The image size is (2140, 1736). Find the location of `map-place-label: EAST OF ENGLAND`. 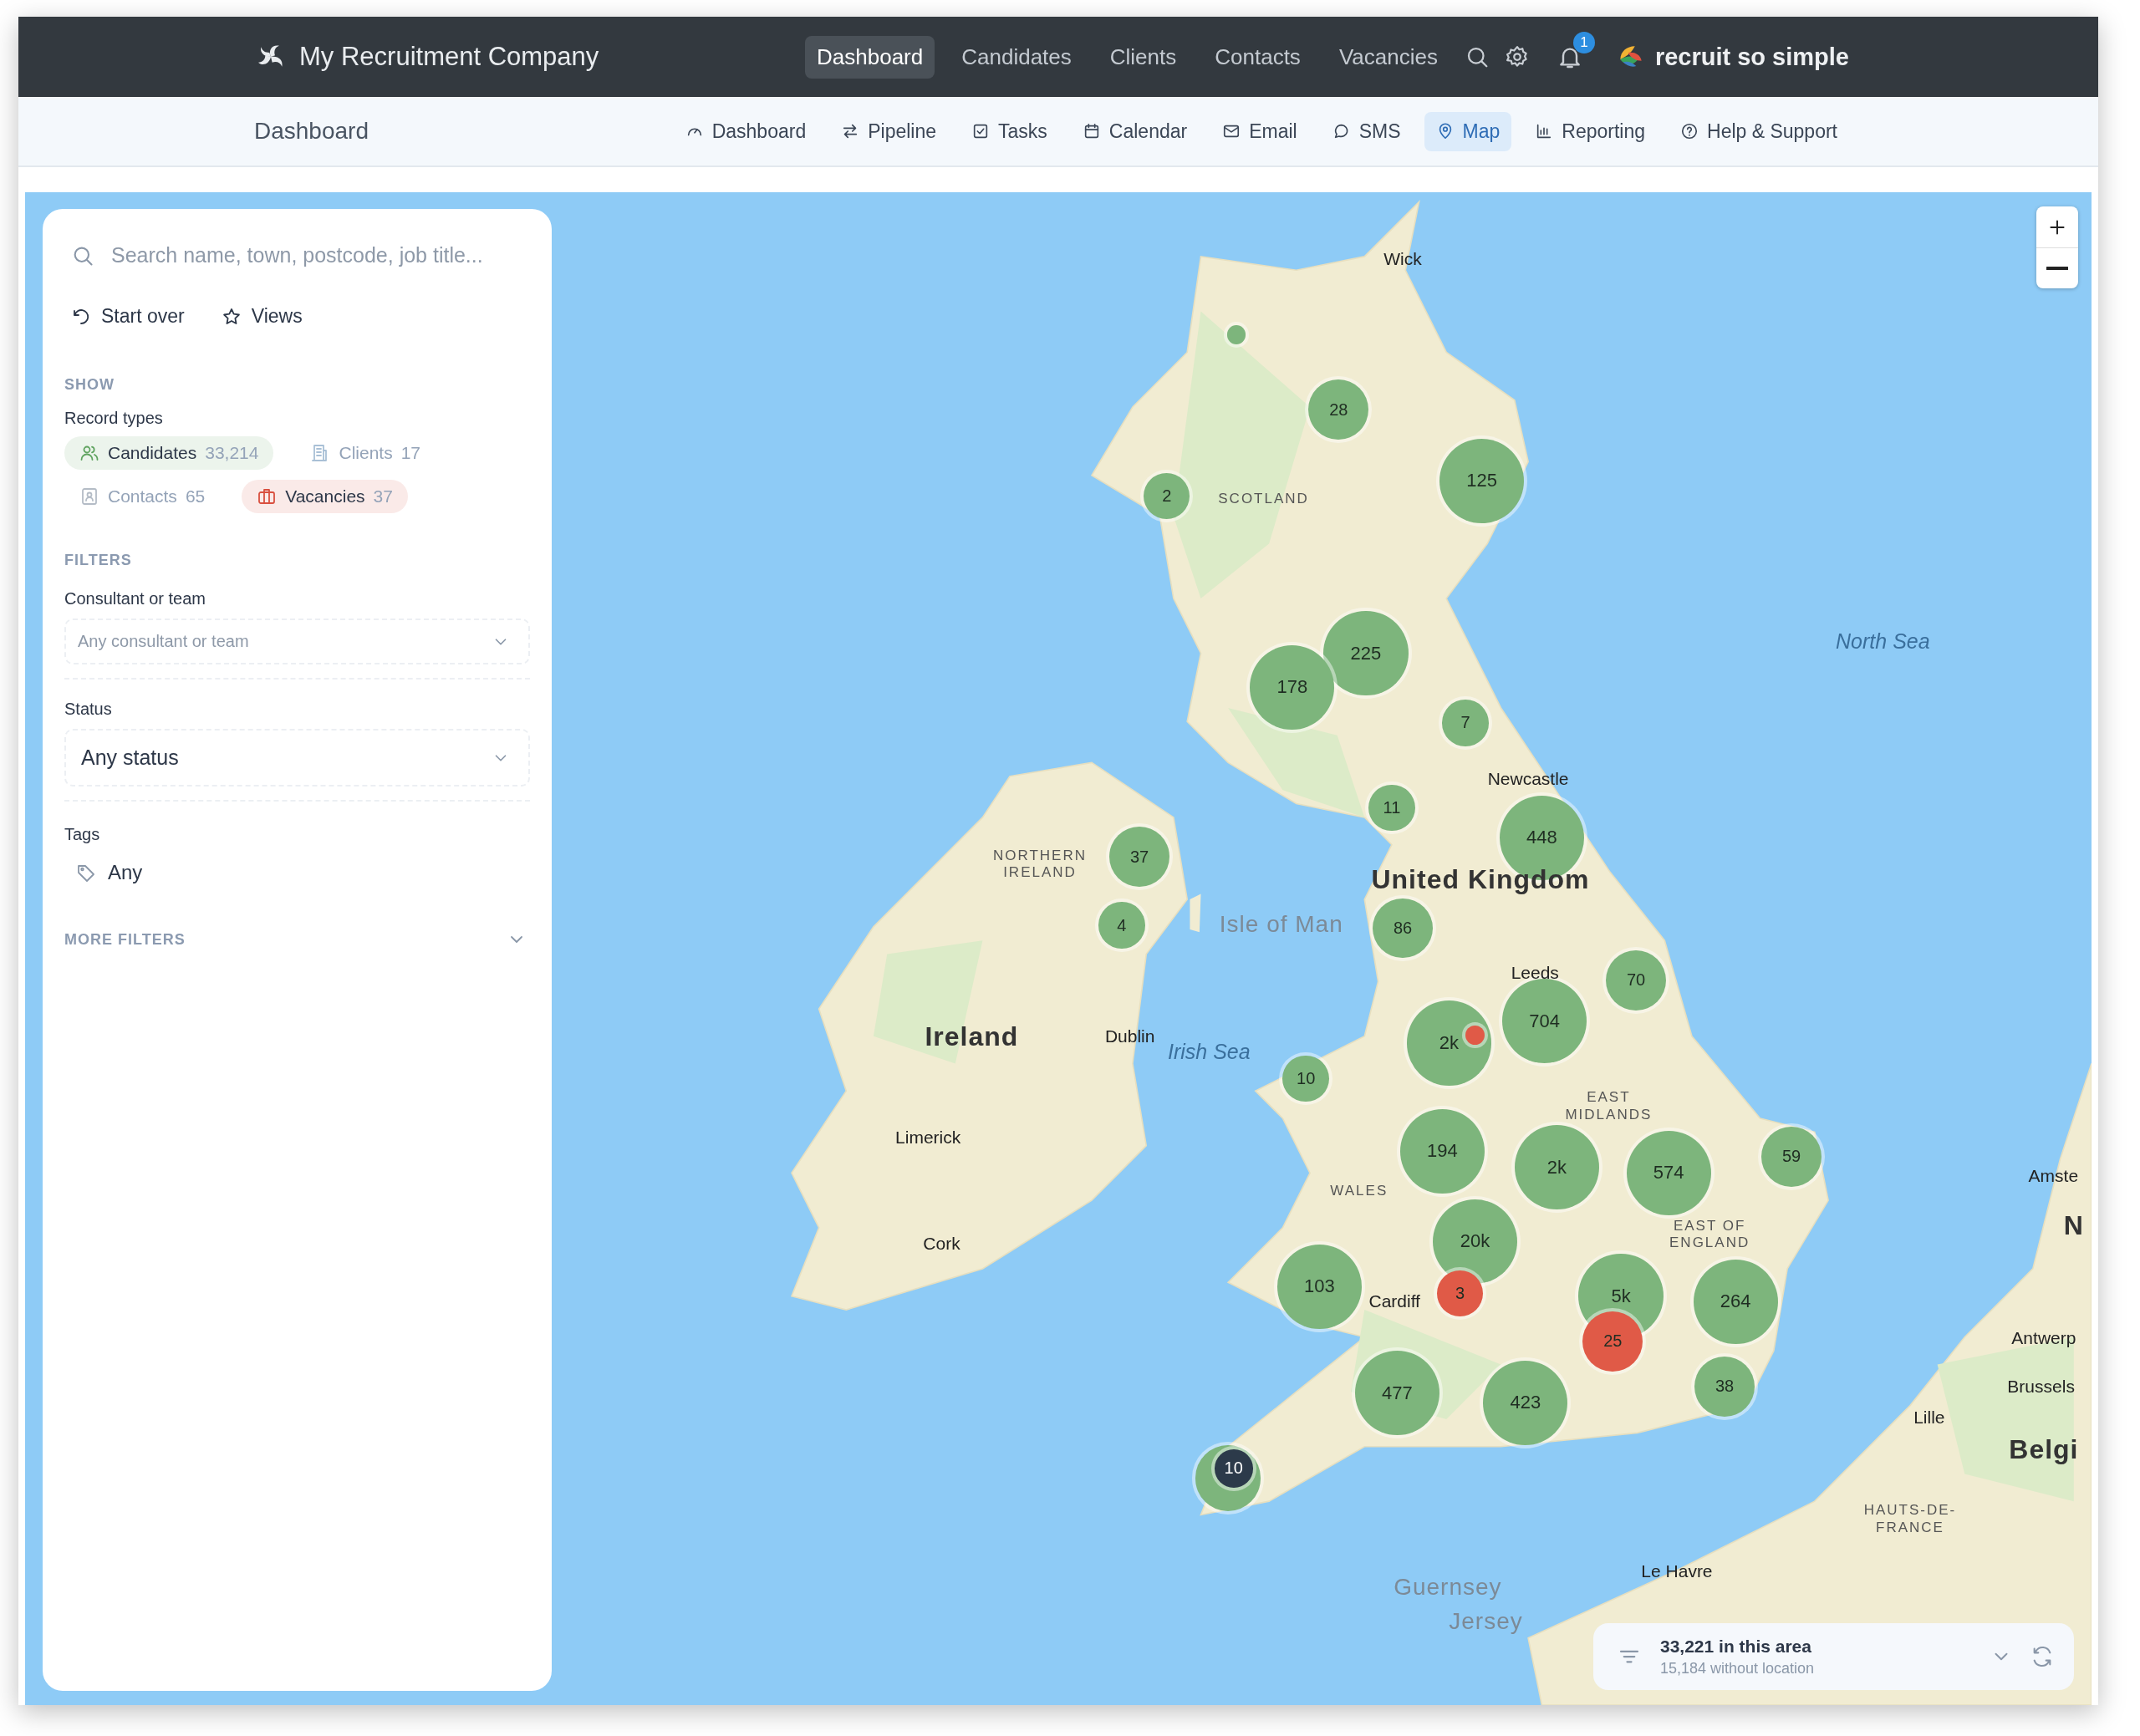

map-place-label: EAST OF ENGLAND is located at coordinates (1710, 1234).